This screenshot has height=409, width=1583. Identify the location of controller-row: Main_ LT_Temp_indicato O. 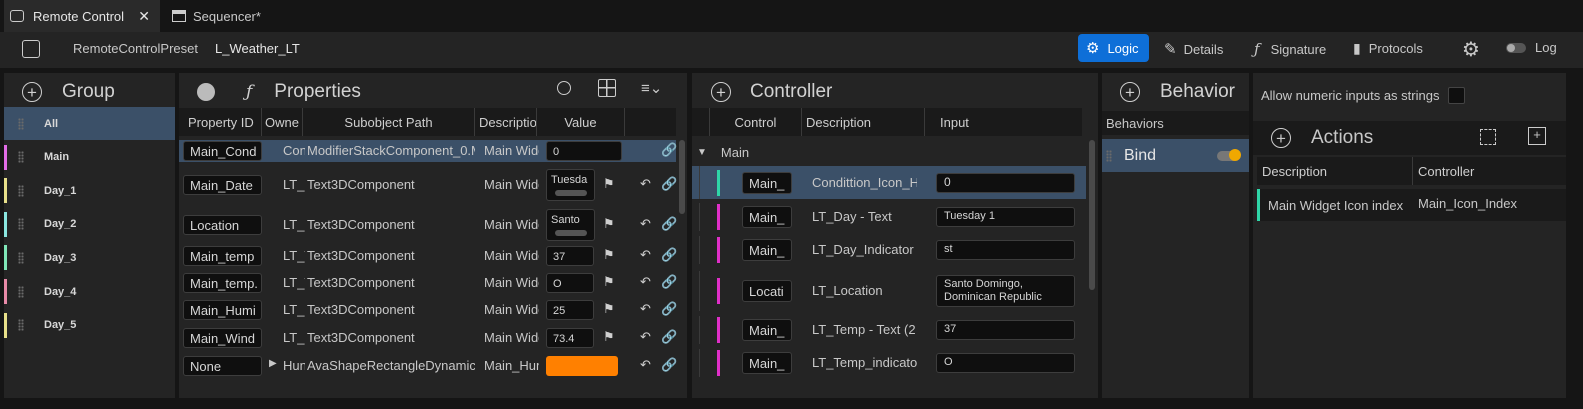
(889, 363).